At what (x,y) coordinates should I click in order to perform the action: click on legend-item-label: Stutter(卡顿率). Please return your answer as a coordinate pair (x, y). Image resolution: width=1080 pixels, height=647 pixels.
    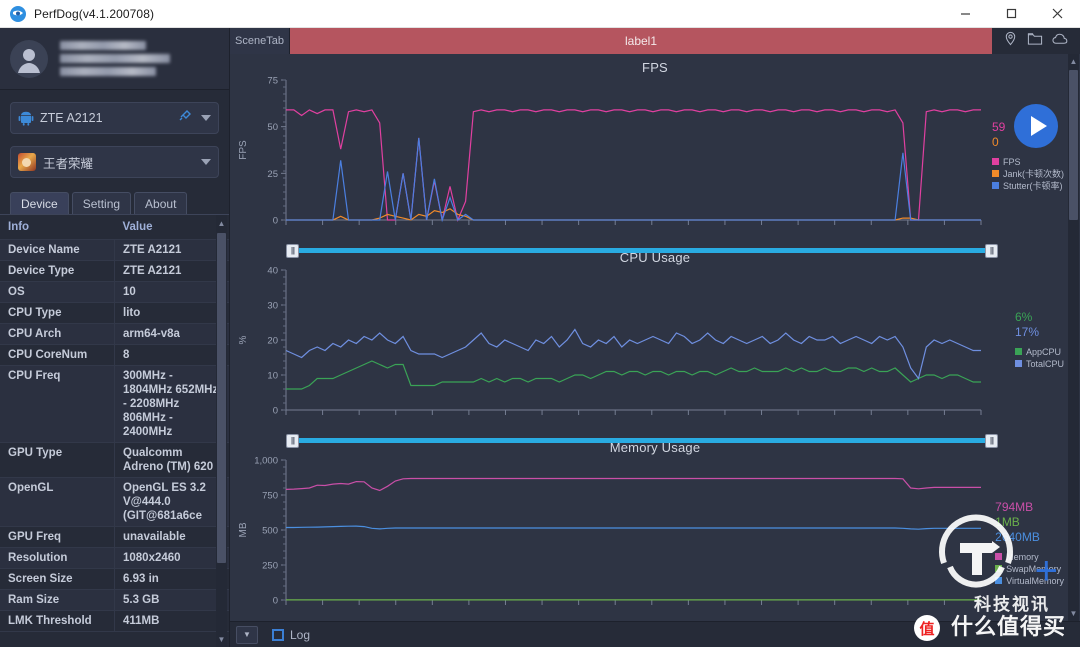
    Looking at the image, I should click on (1032, 185).